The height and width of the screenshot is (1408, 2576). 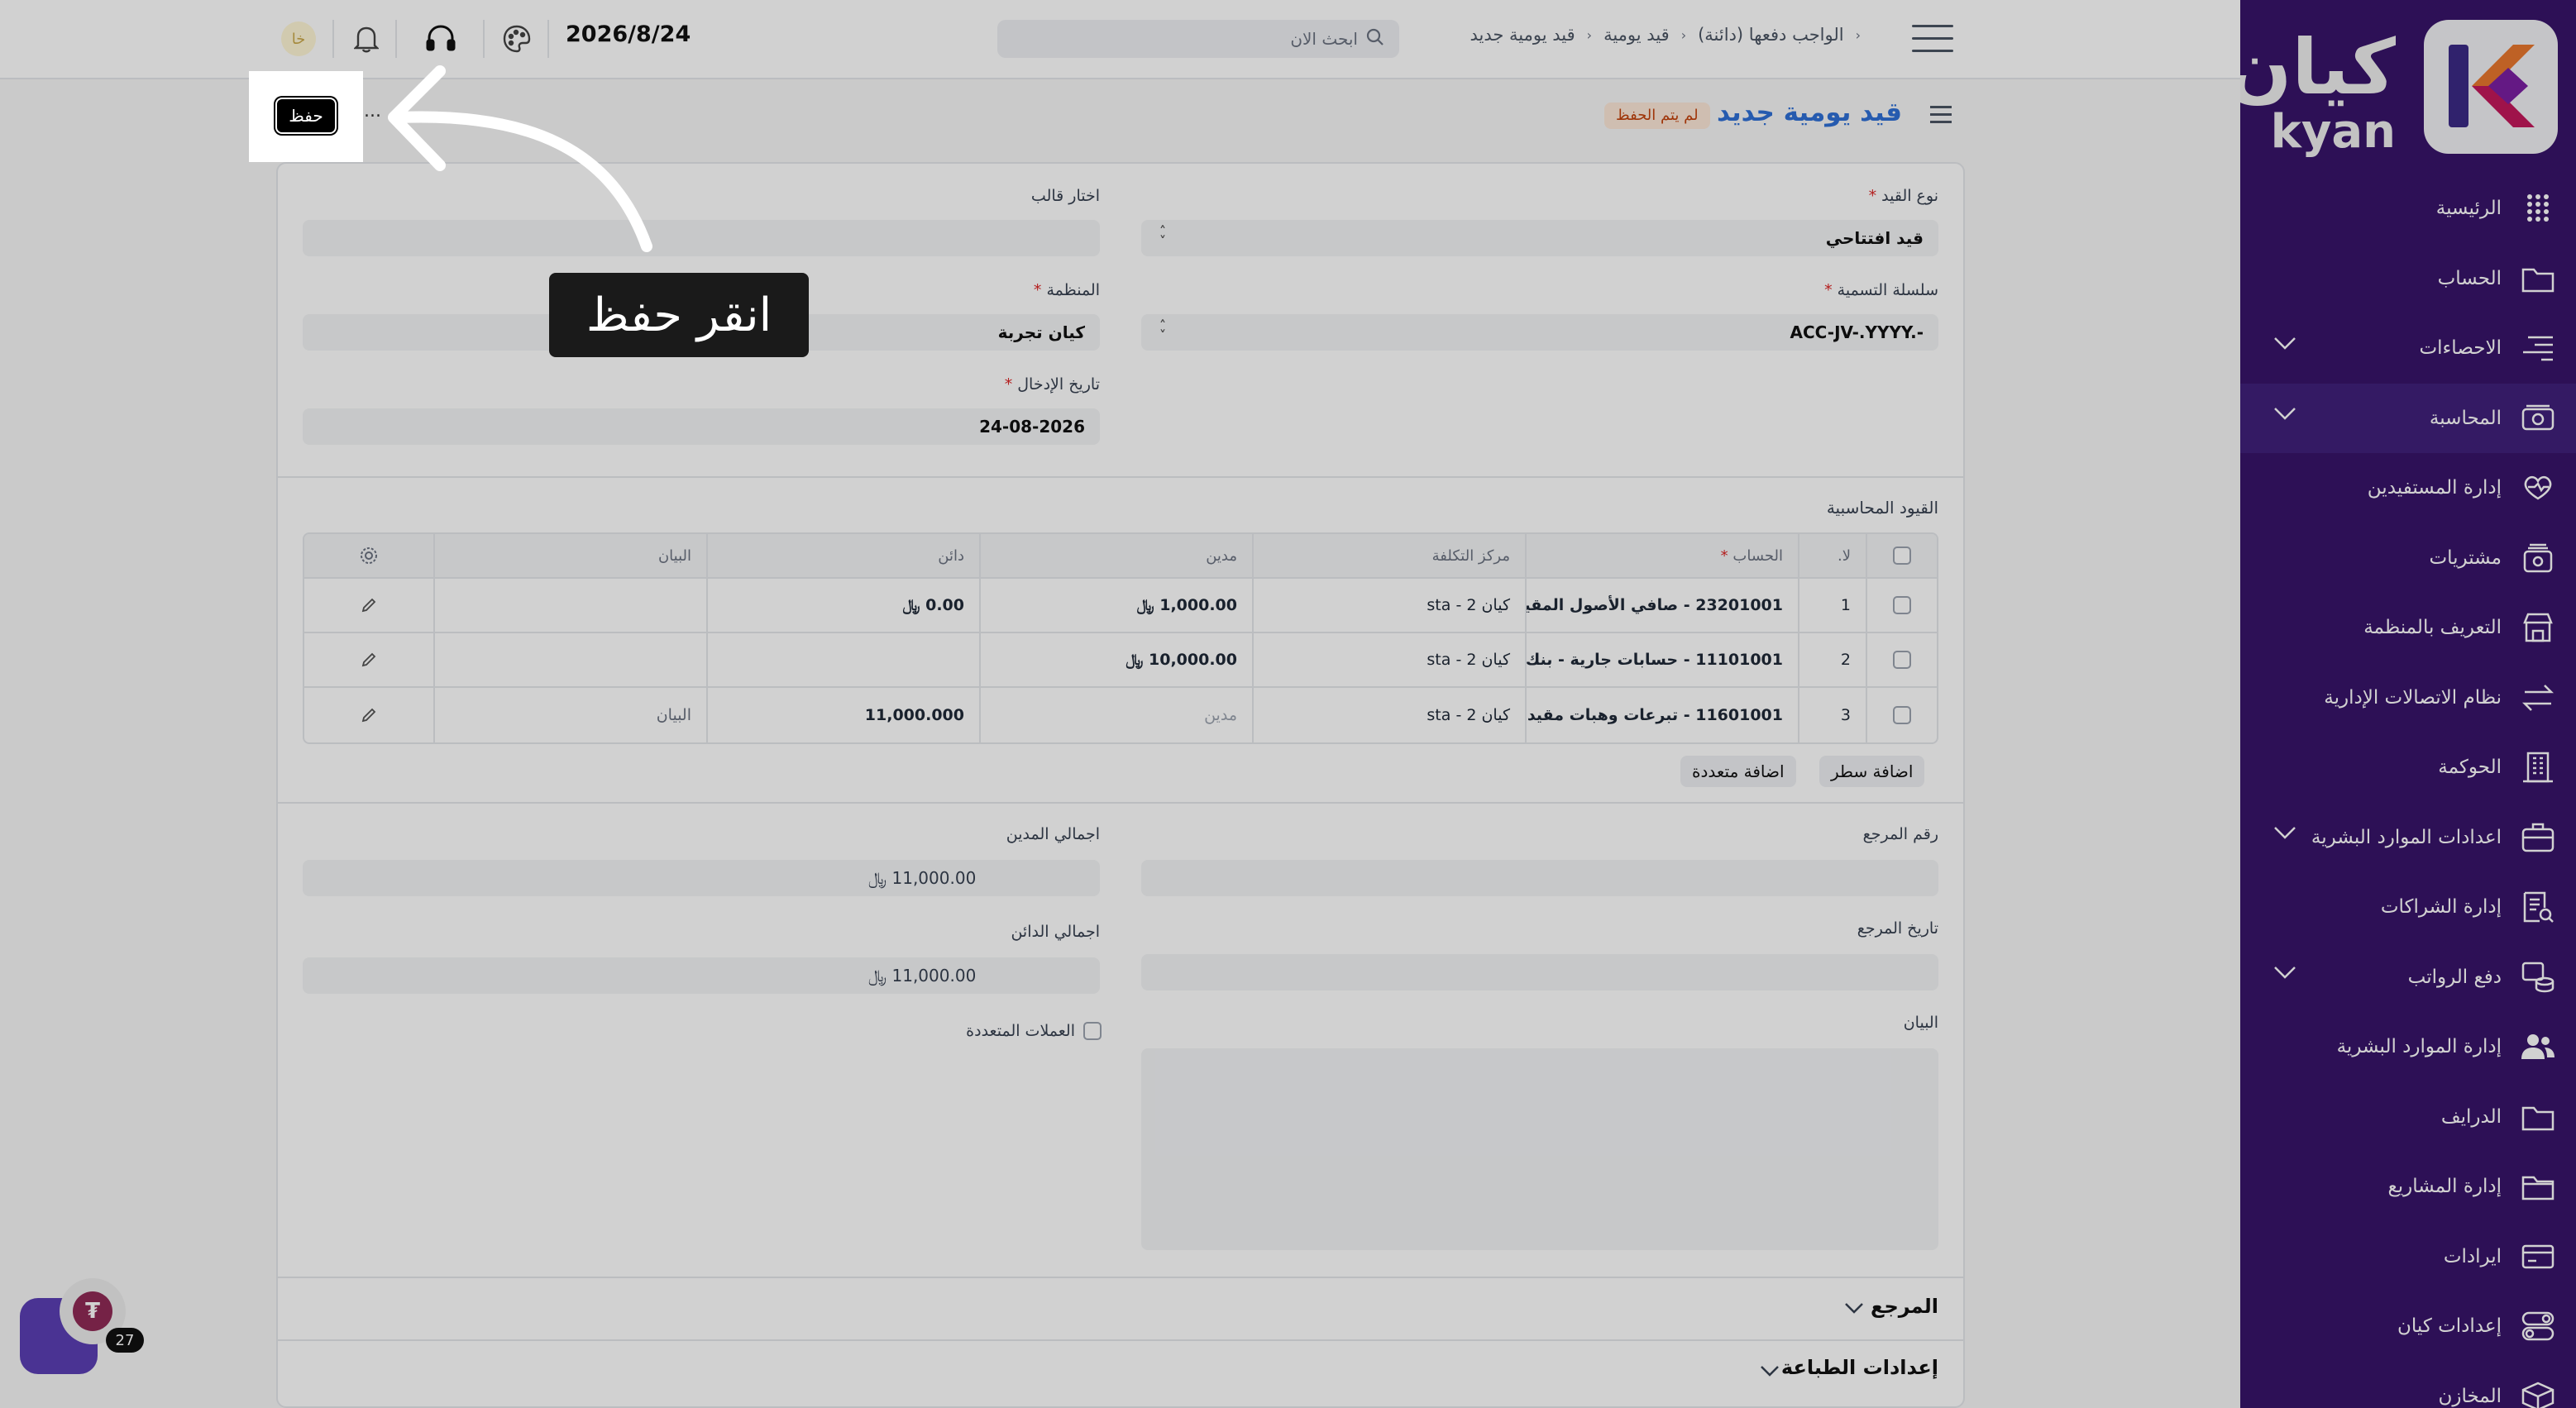 I want to click on section-divider, so click(x=1120, y=1277).